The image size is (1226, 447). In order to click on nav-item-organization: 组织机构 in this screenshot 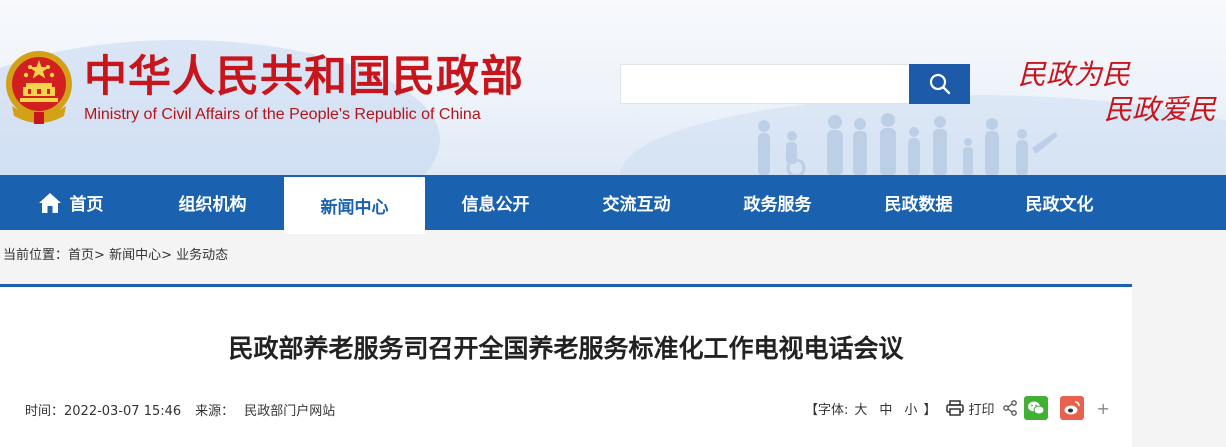, I will do `click(212, 202)`.